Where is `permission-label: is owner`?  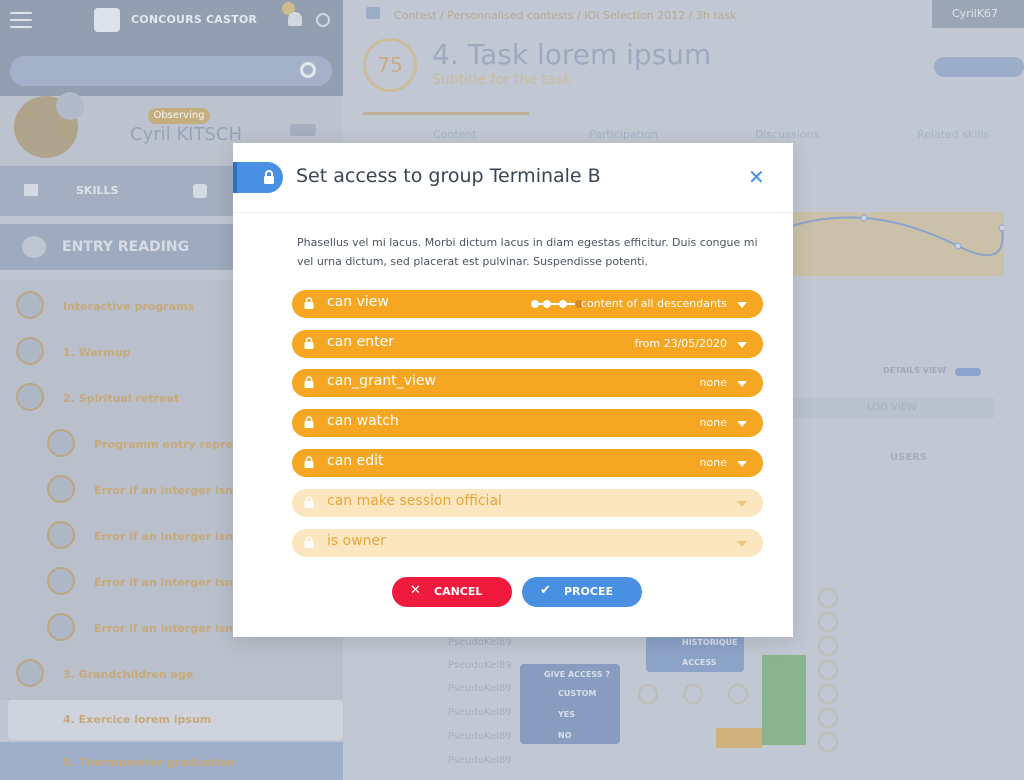 permission-label: is owner is located at coordinates (356, 541).